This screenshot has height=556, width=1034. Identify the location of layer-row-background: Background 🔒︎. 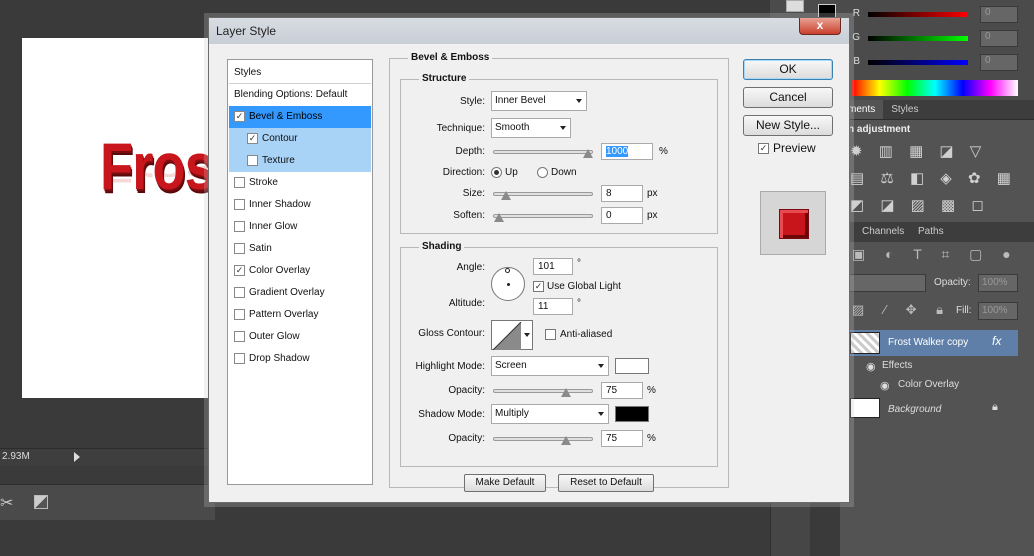
(932, 410).